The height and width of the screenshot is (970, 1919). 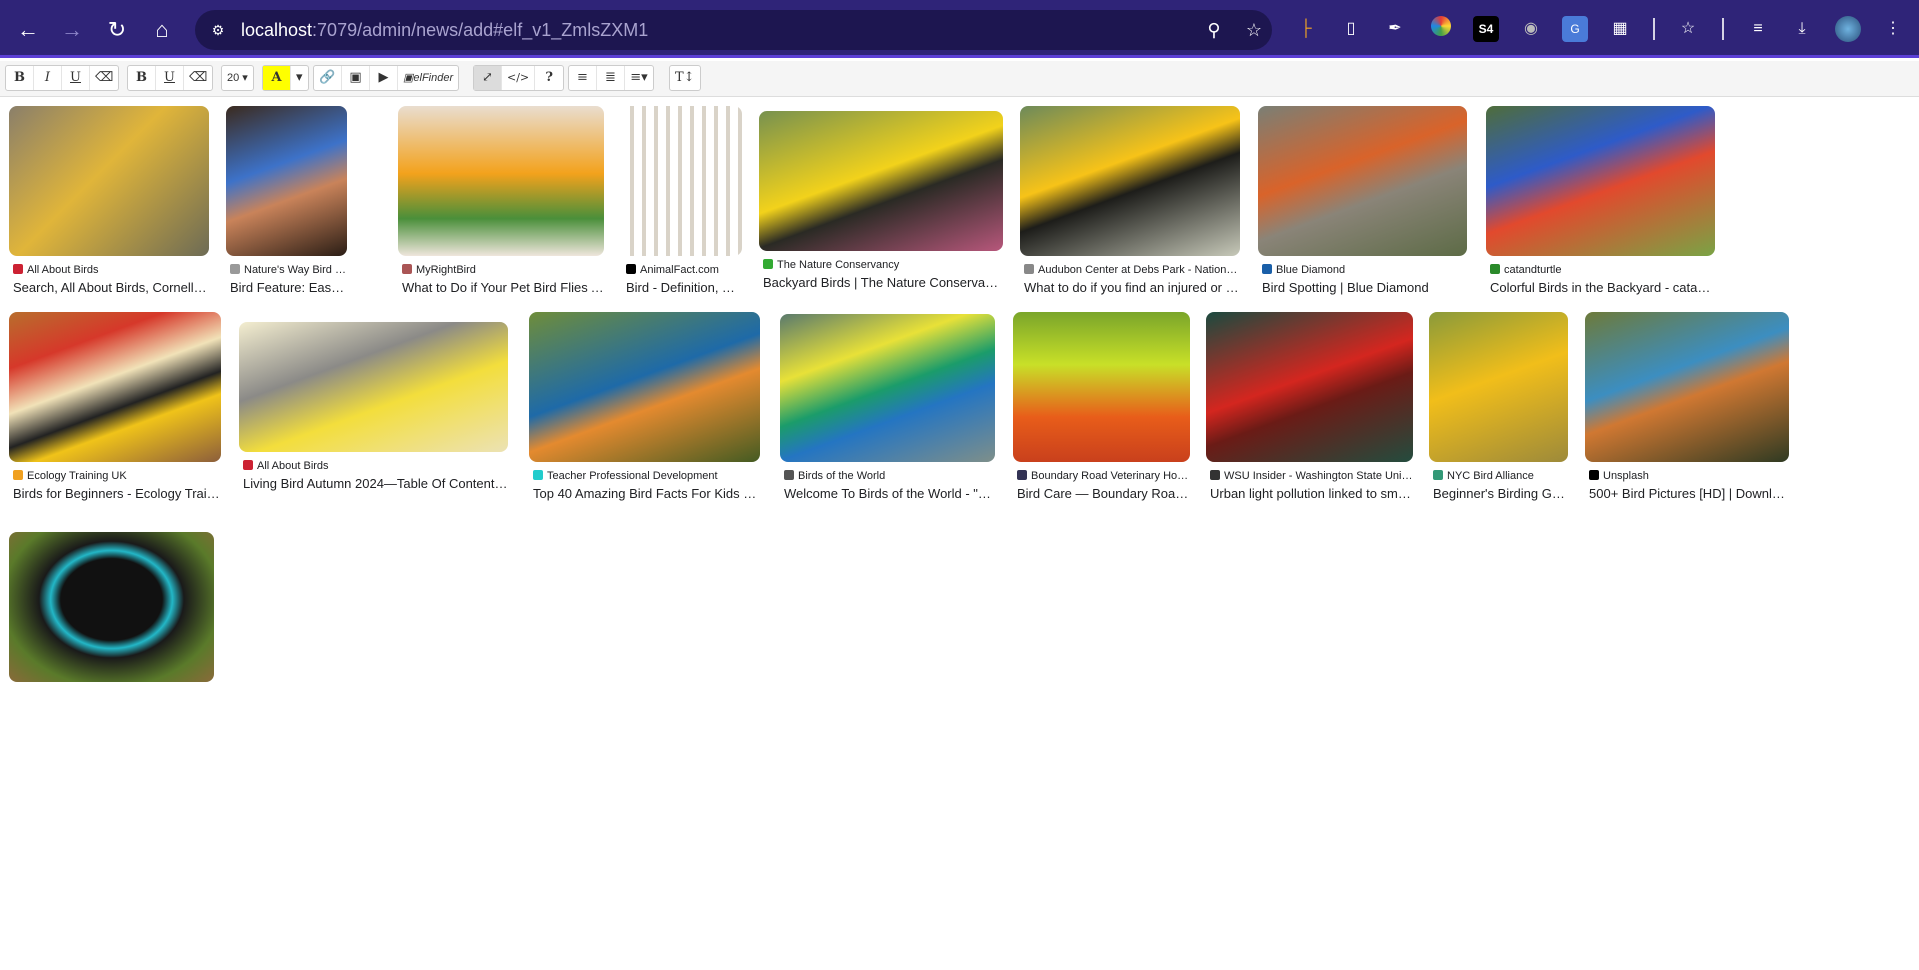 I want to click on s4-extension-icon: S4, so click(x=1486, y=29).